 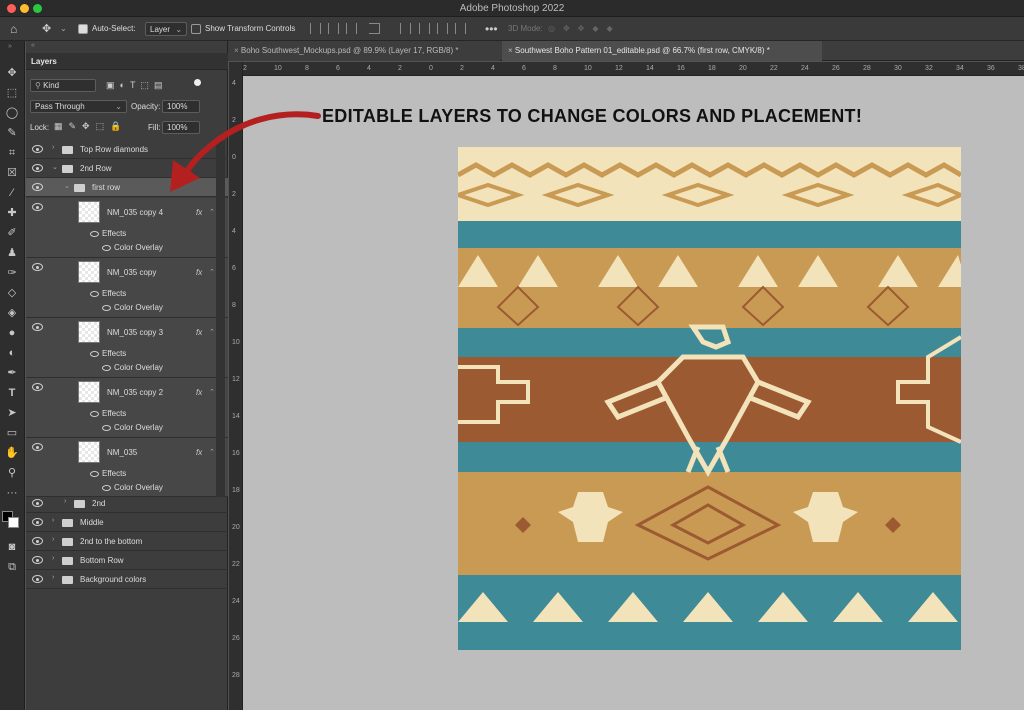 I want to click on layer-row: NM_035 copy 3 fx ⌃ Effects Color Overlay, so click(x=127, y=348).